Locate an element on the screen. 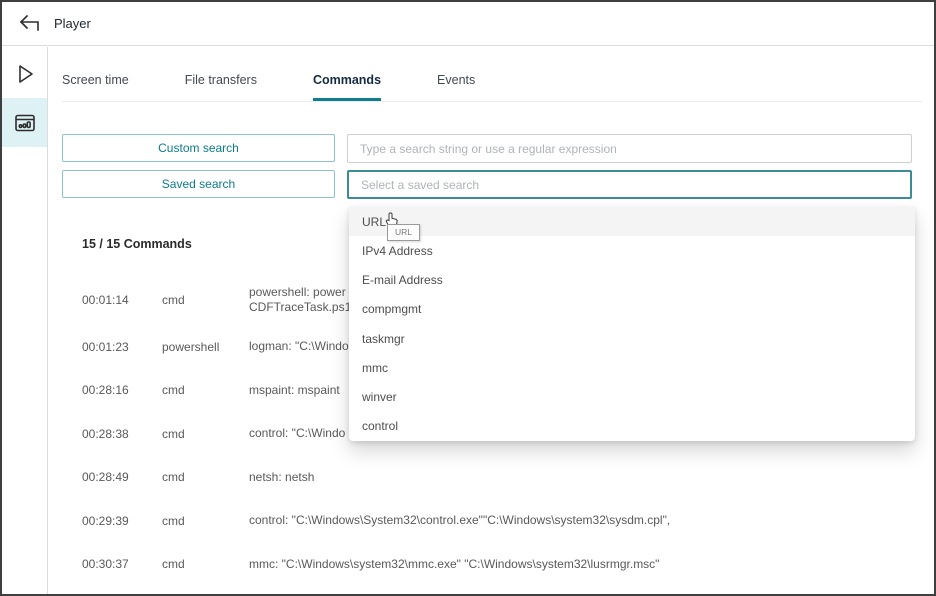 This screenshot has height=596, width=936. tab-commands: Commands is located at coordinates (347, 87).